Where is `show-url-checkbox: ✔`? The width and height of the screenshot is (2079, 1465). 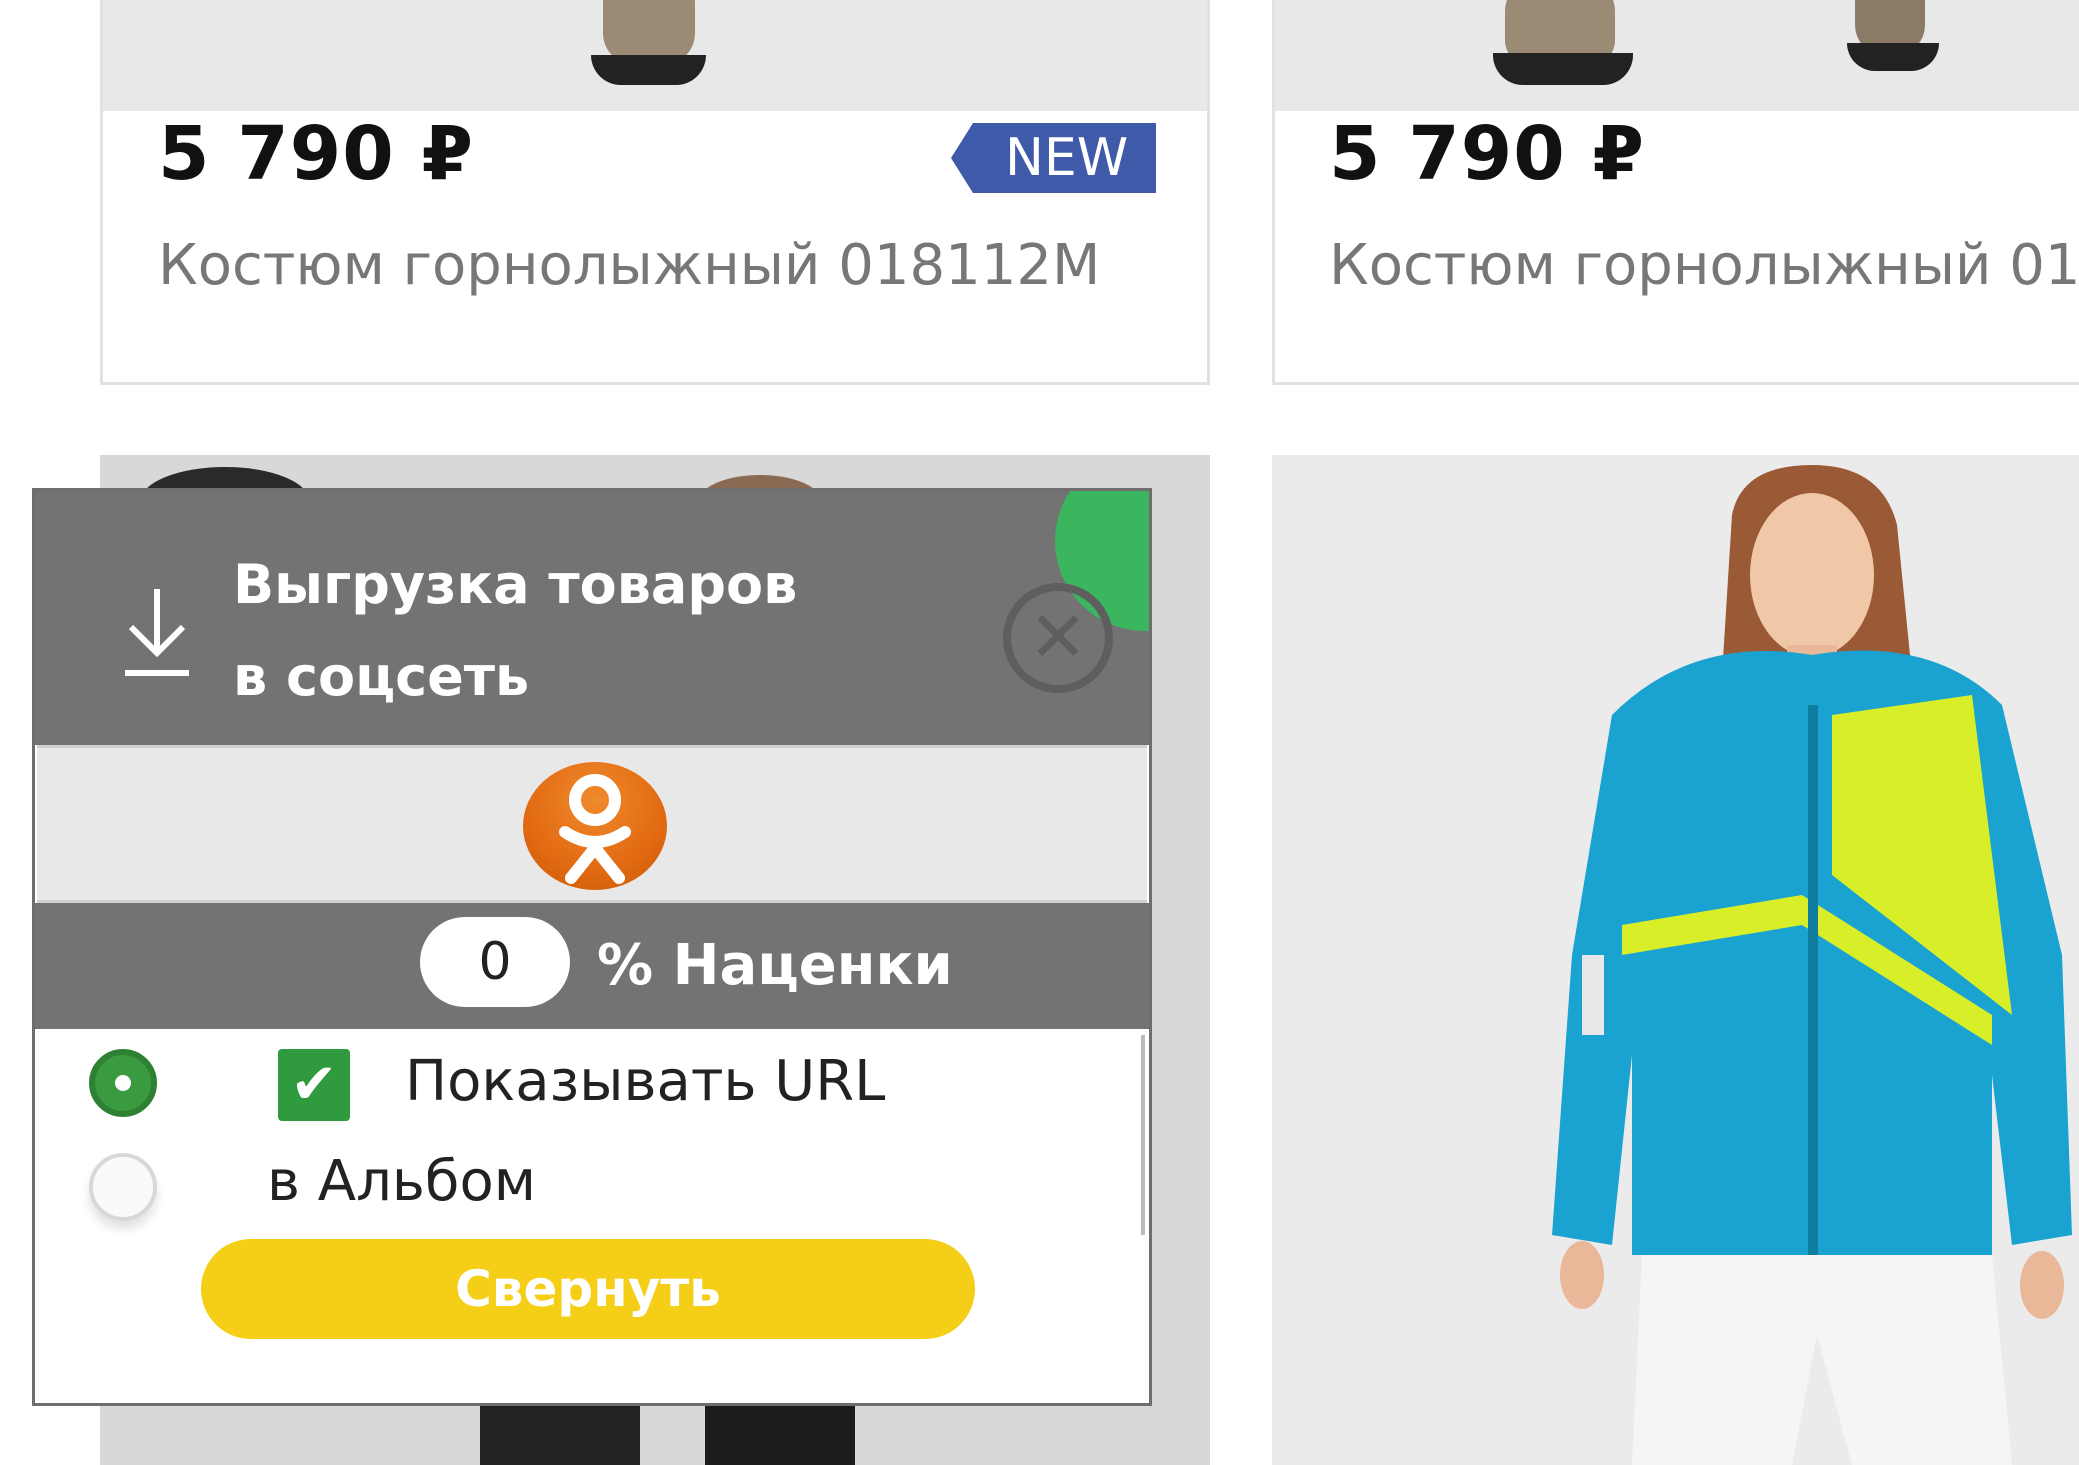 show-url-checkbox: ✔ is located at coordinates (314, 1085).